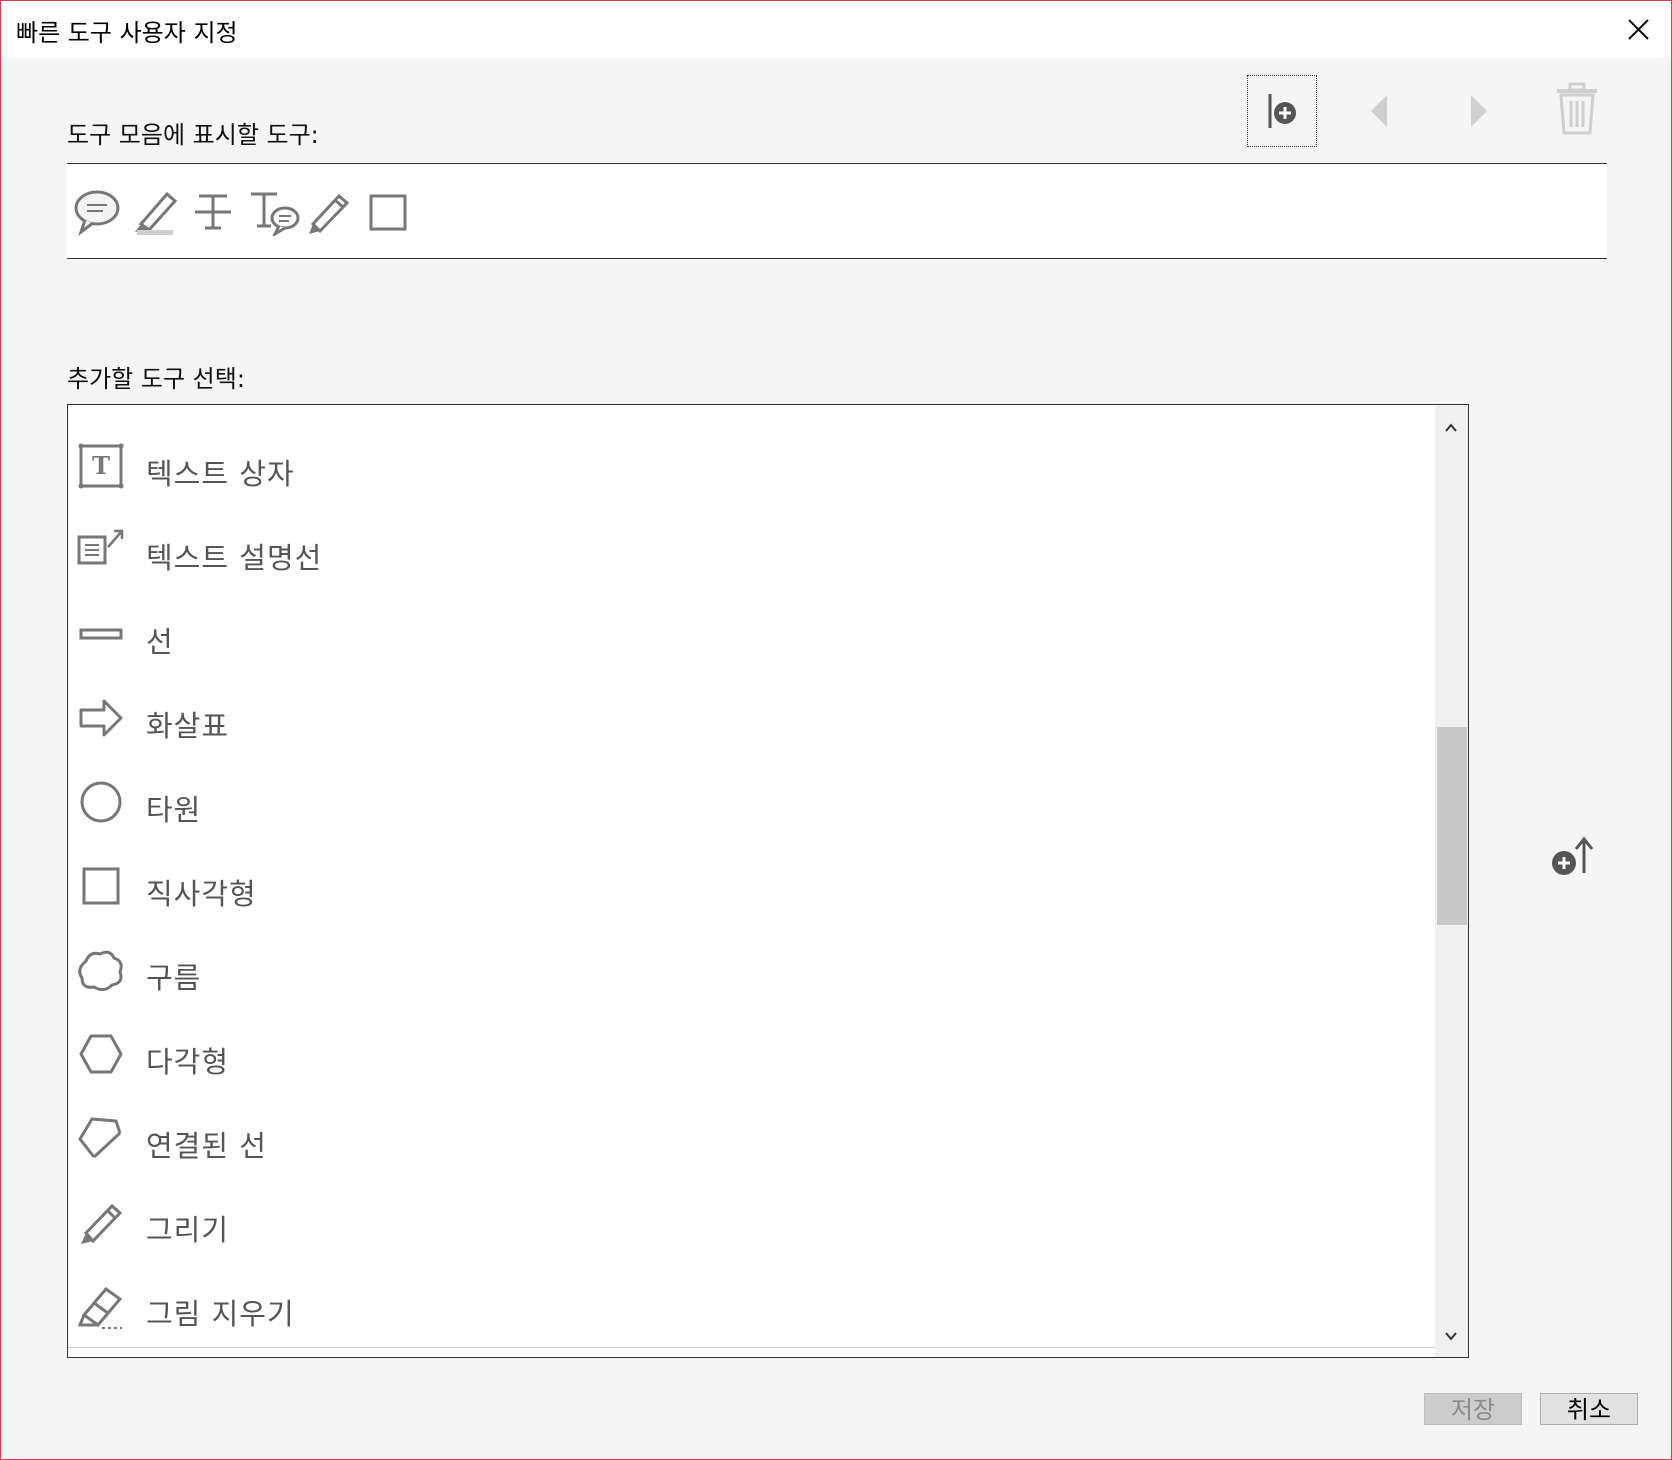 The image size is (1672, 1460). Describe the element at coordinates (201, 894) in the screenshot. I see `list-item-label: 직사각형` at that location.